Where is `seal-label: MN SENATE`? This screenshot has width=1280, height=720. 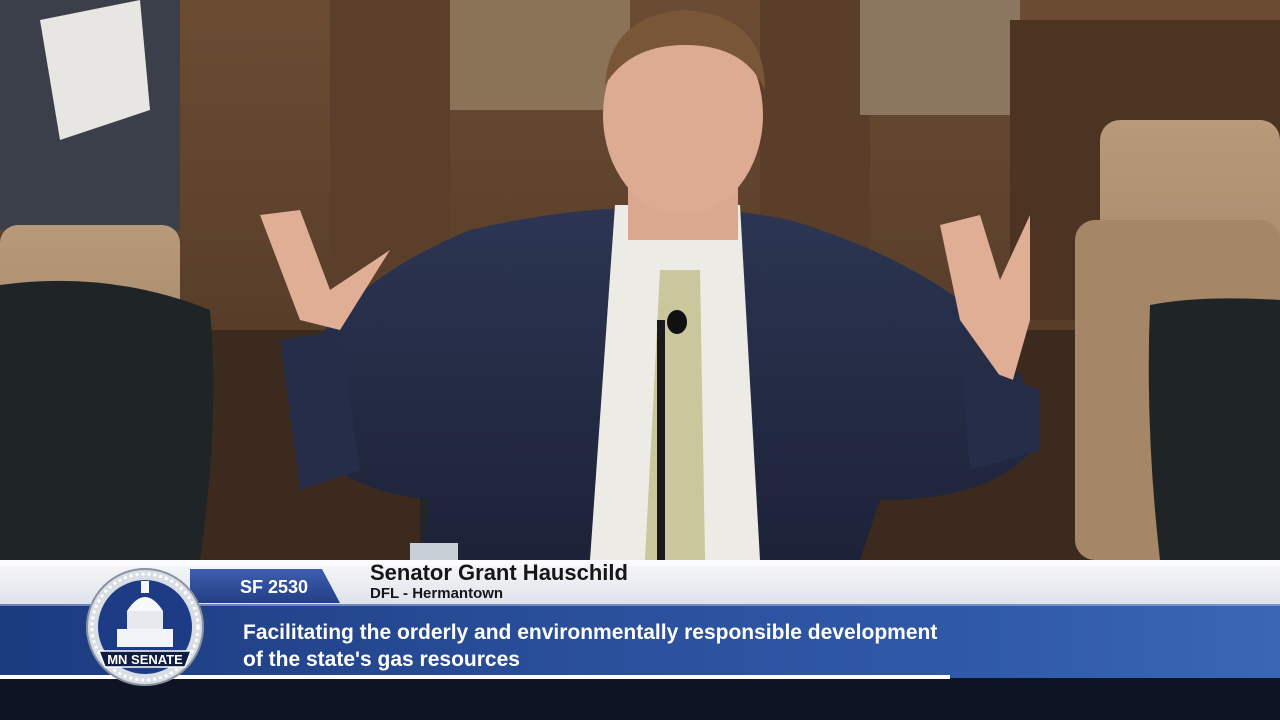 seal-label: MN SENATE is located at coordinates (145, 659).